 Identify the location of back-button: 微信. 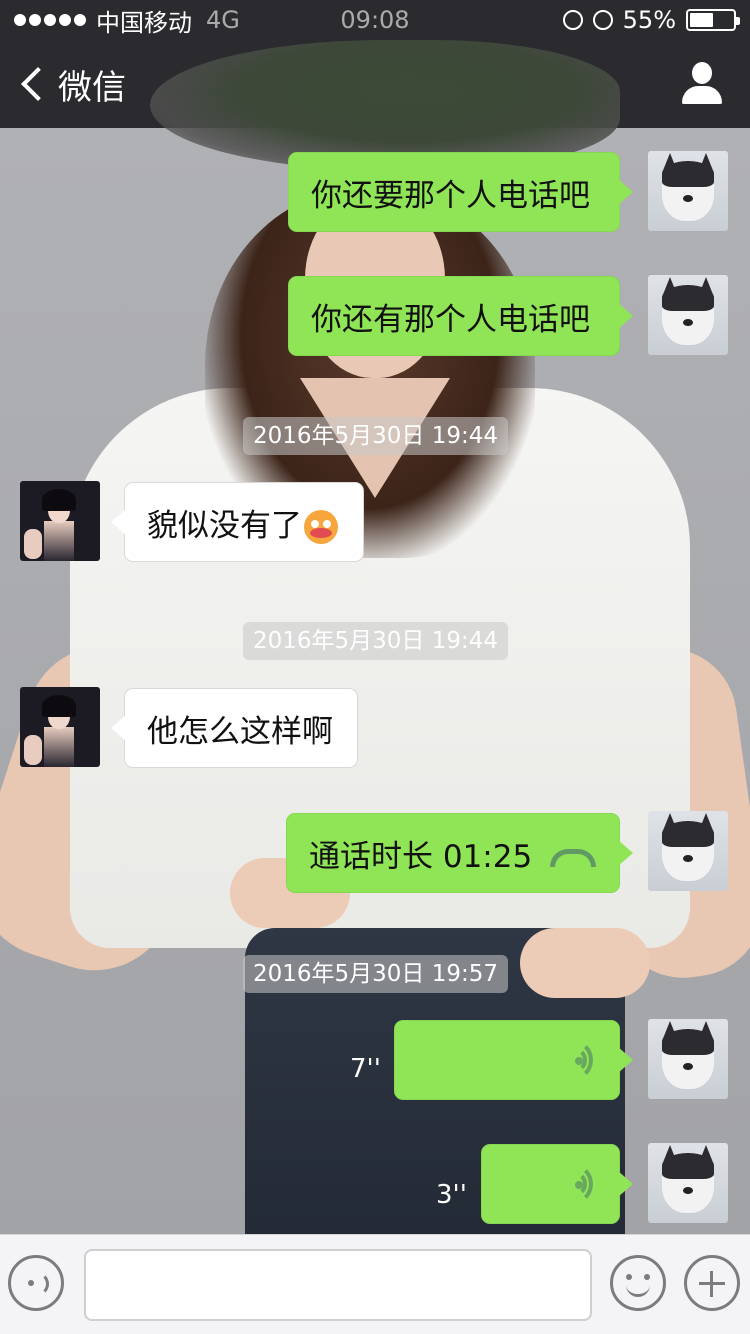
(63, 84).